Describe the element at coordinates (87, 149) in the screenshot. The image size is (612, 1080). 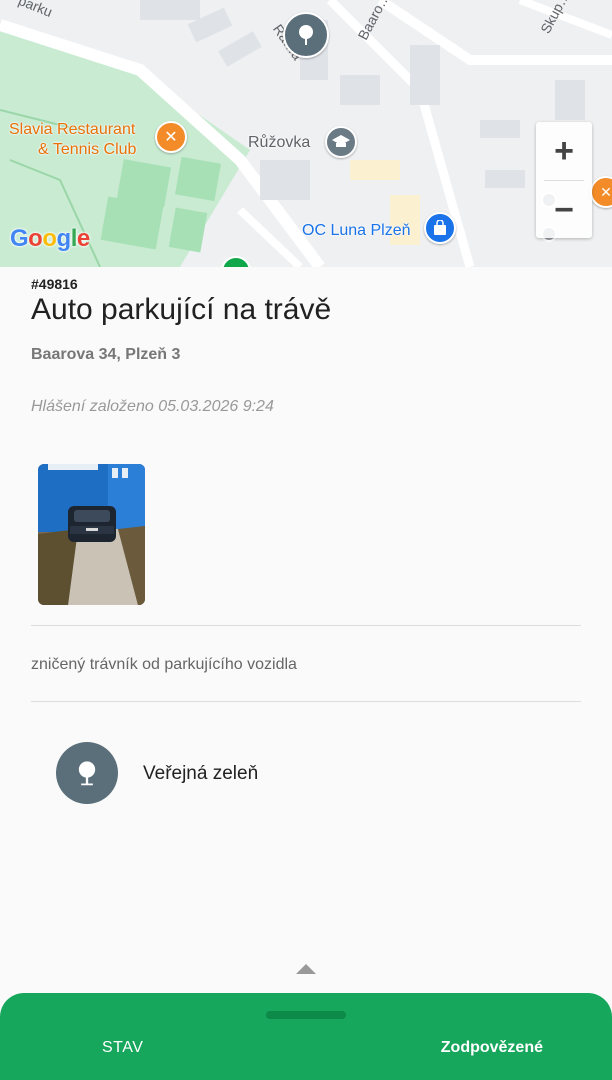
I see `poi-restaurant-line2: & Tennis Club` at that location.